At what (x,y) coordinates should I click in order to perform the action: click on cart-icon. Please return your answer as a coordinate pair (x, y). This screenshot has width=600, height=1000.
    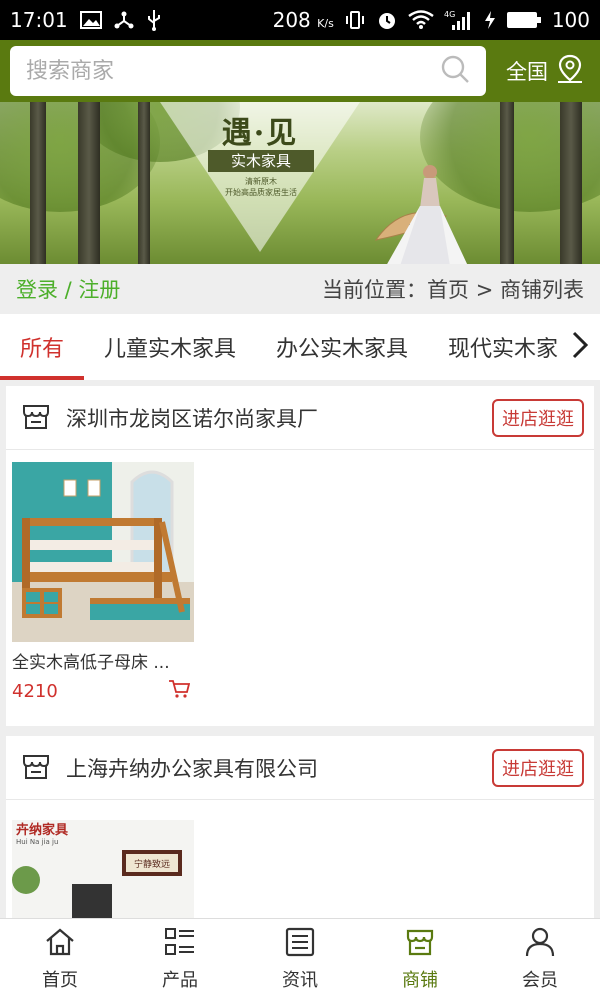
    Looking at the image, I should click on (179, 691).